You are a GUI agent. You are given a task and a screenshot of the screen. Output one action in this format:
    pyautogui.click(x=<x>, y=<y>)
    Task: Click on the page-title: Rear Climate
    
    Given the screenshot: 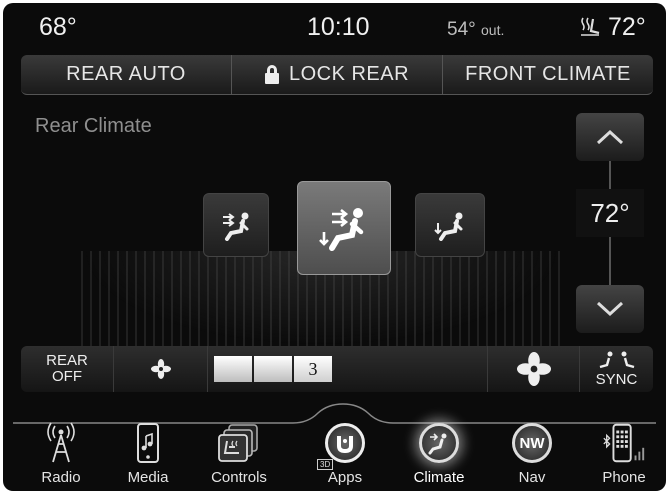 What is the action you would take?
    pyautogui.click(x=93, y=126)
    